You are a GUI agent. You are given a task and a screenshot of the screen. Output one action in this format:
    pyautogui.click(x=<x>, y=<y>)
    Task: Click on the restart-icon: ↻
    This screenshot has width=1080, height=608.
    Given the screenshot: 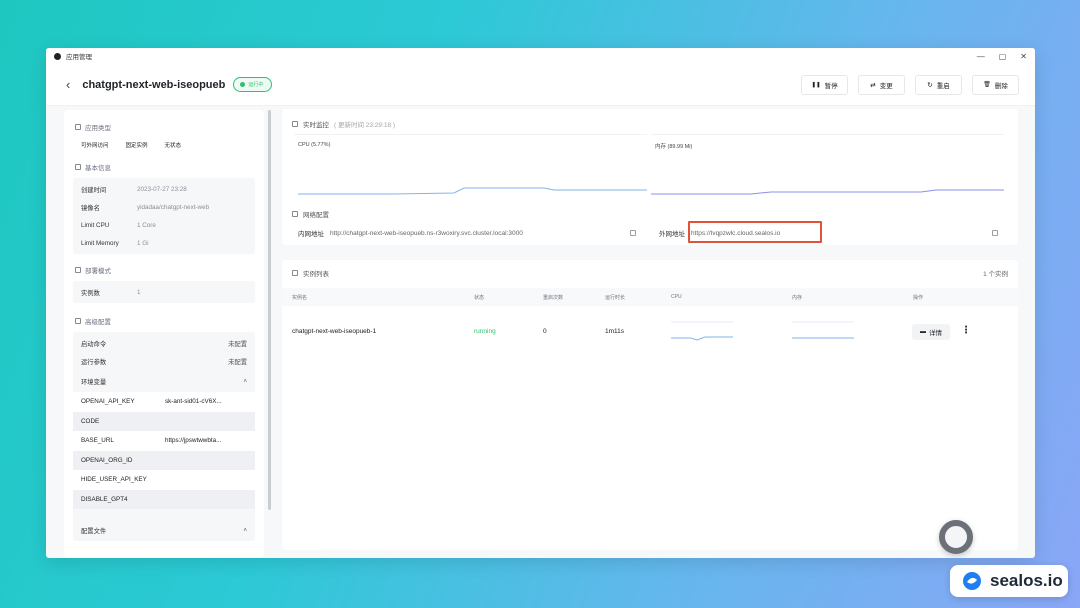 What is the action you would take?
    pyautogui.click(x=930, y=85)
    